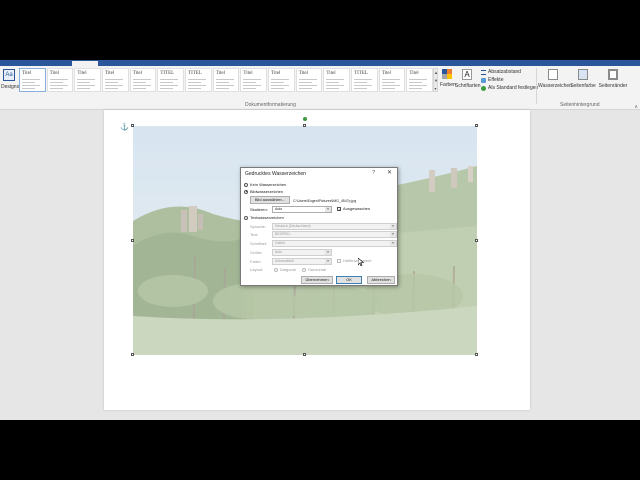 The image size is (640, 480). Describe the element at coordinates (302, 209) in the screenshot. I see `scale-select: Auto ▾` at that location.